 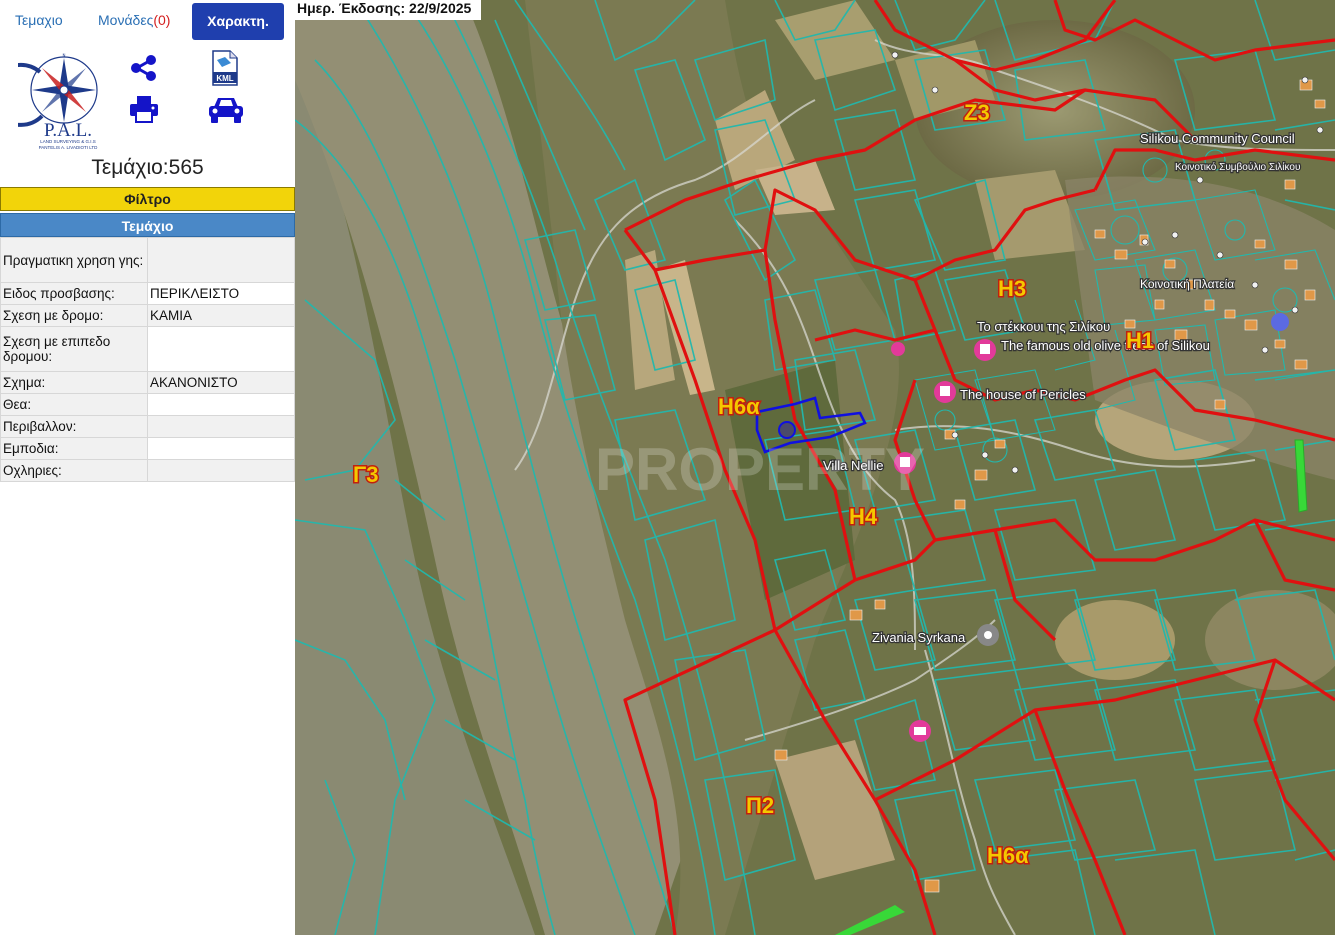 I want to click on logo-main-text: P.A.L., so click(x=68, y=130).